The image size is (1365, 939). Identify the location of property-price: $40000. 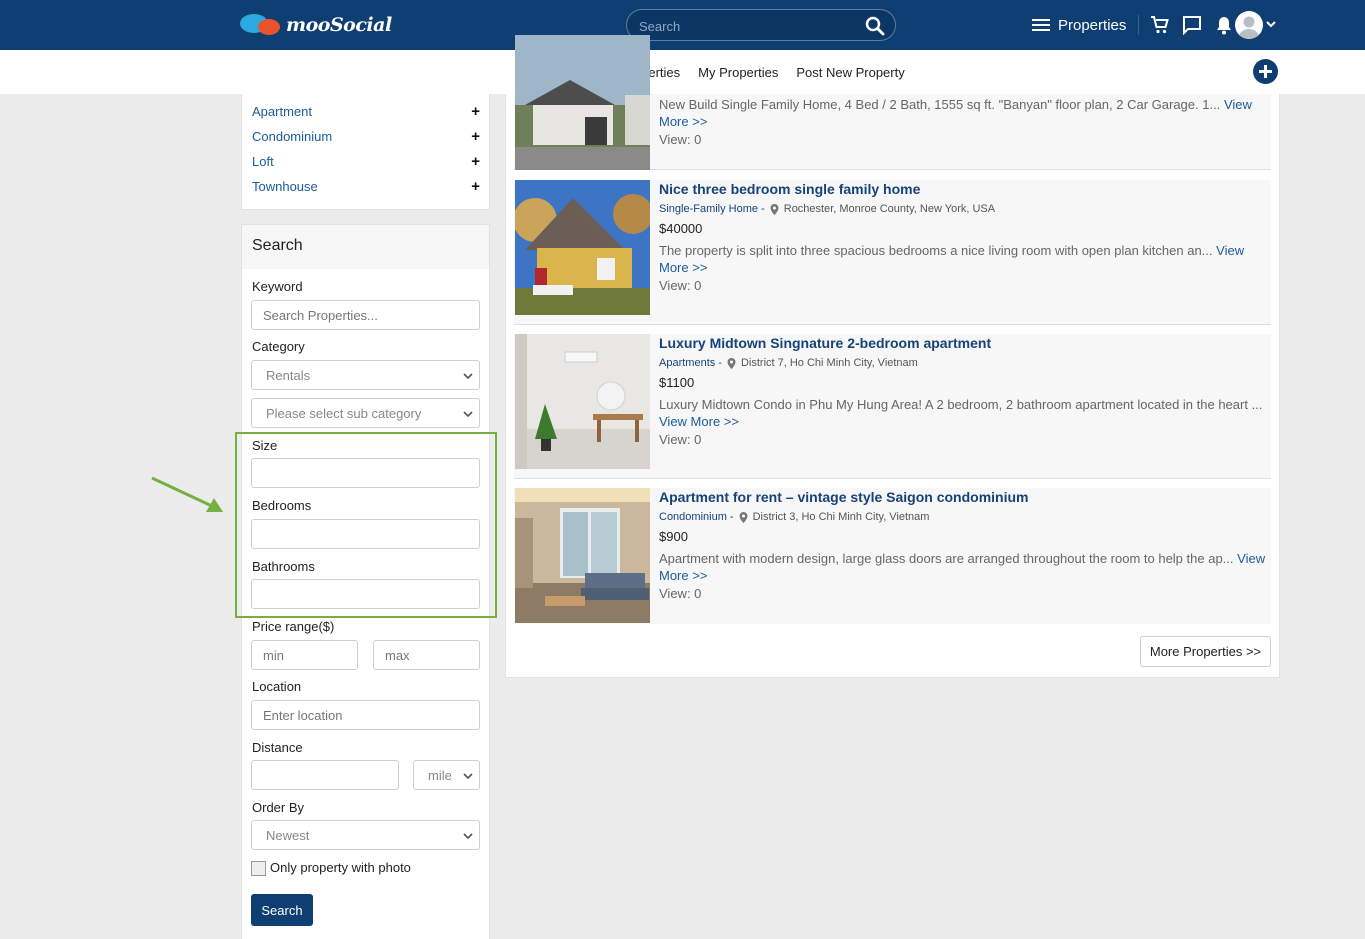
(681, 228).